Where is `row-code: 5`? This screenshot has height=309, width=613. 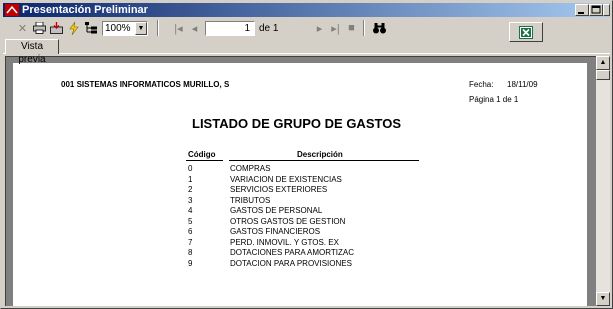 row-code: 5 is located at coordinates (190, 221).